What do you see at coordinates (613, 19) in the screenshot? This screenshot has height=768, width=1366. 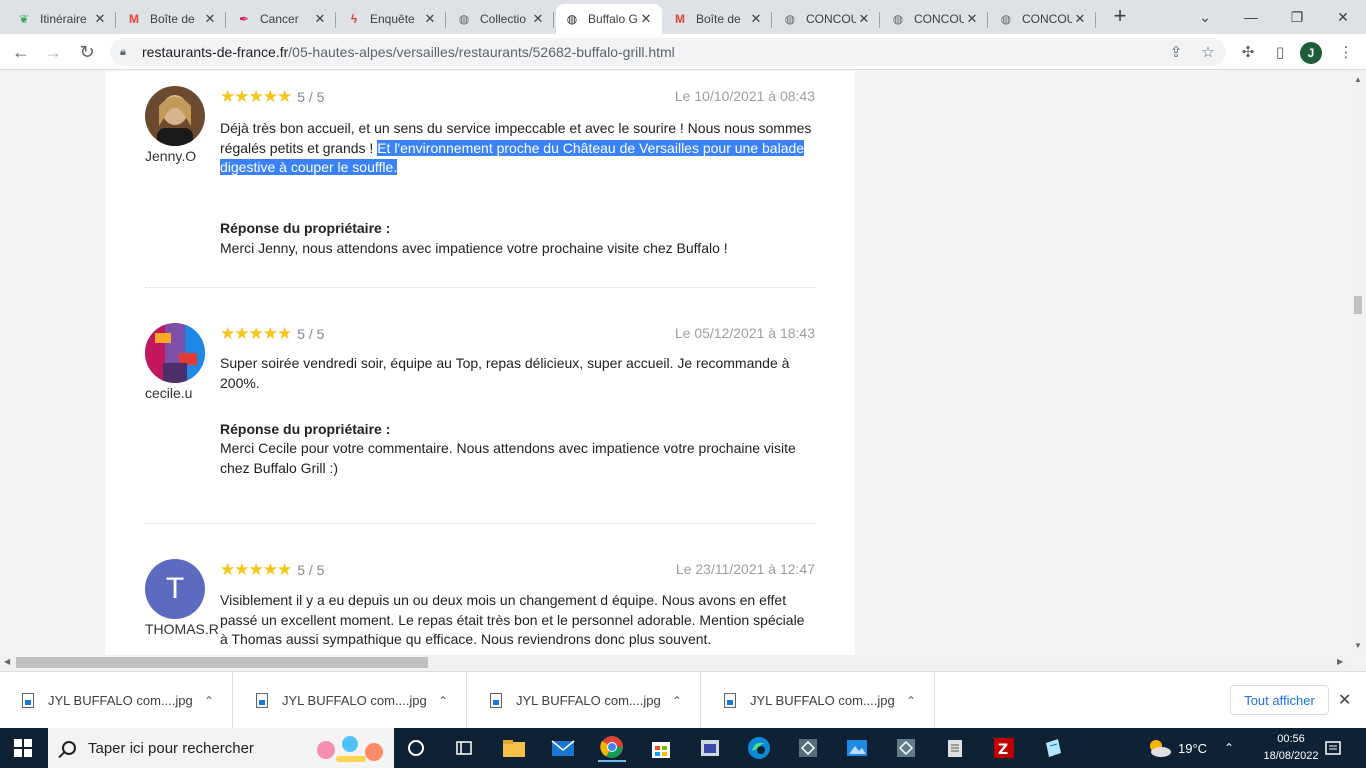 I see `tab-title: Buffalo G` at bounding box center [613, 19].